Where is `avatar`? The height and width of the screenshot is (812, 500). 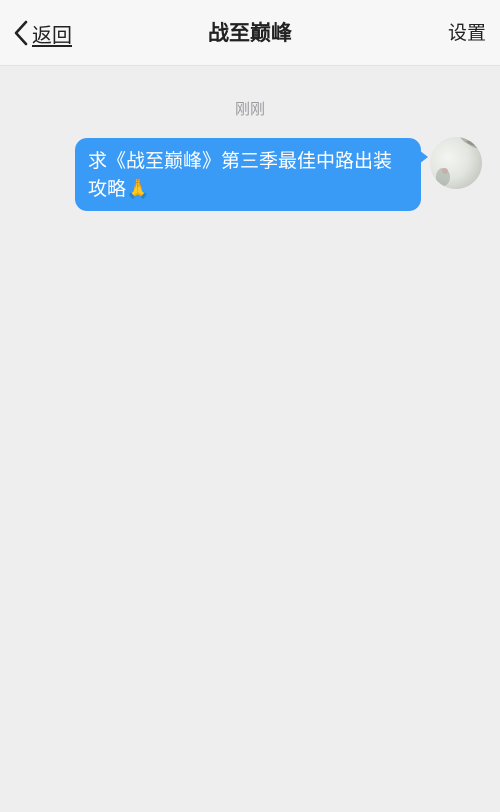
avatar is located at coordinates (456, 163).